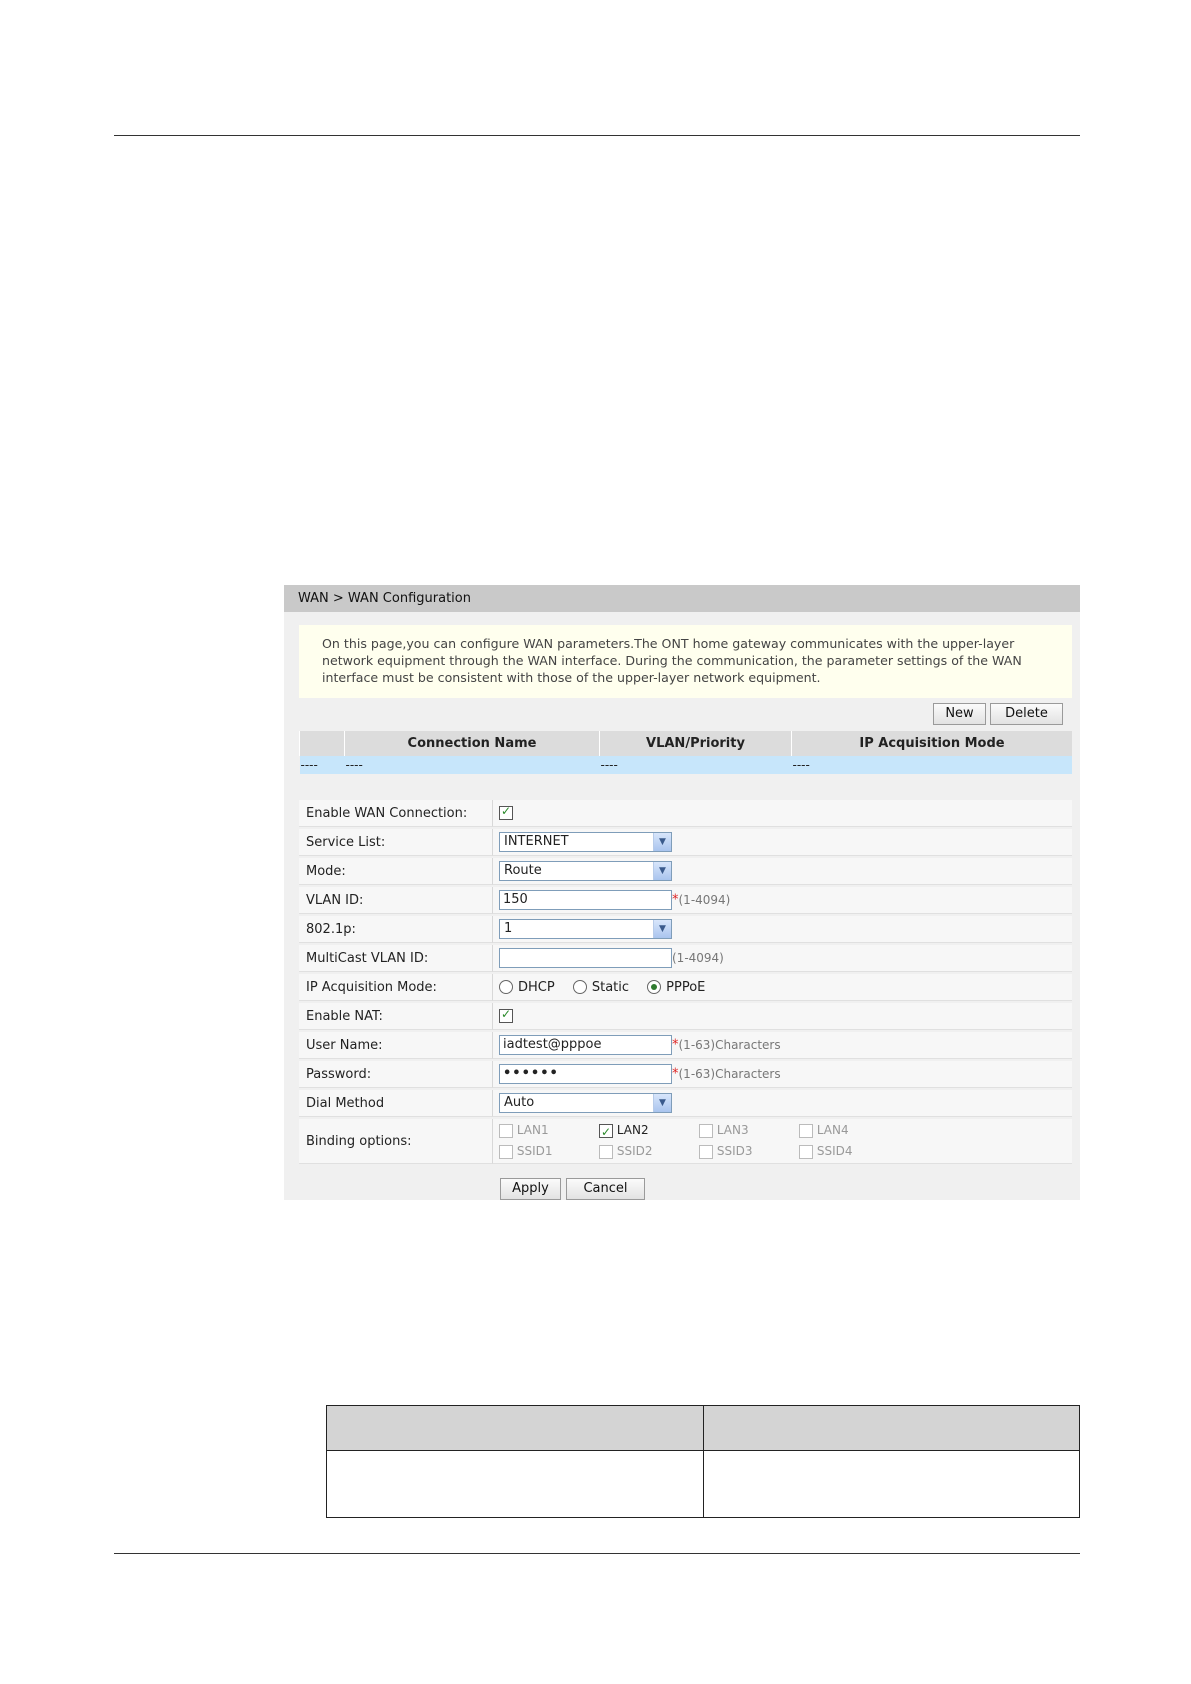  I want to click on mode-select: Route ▼, so click(585, 871).